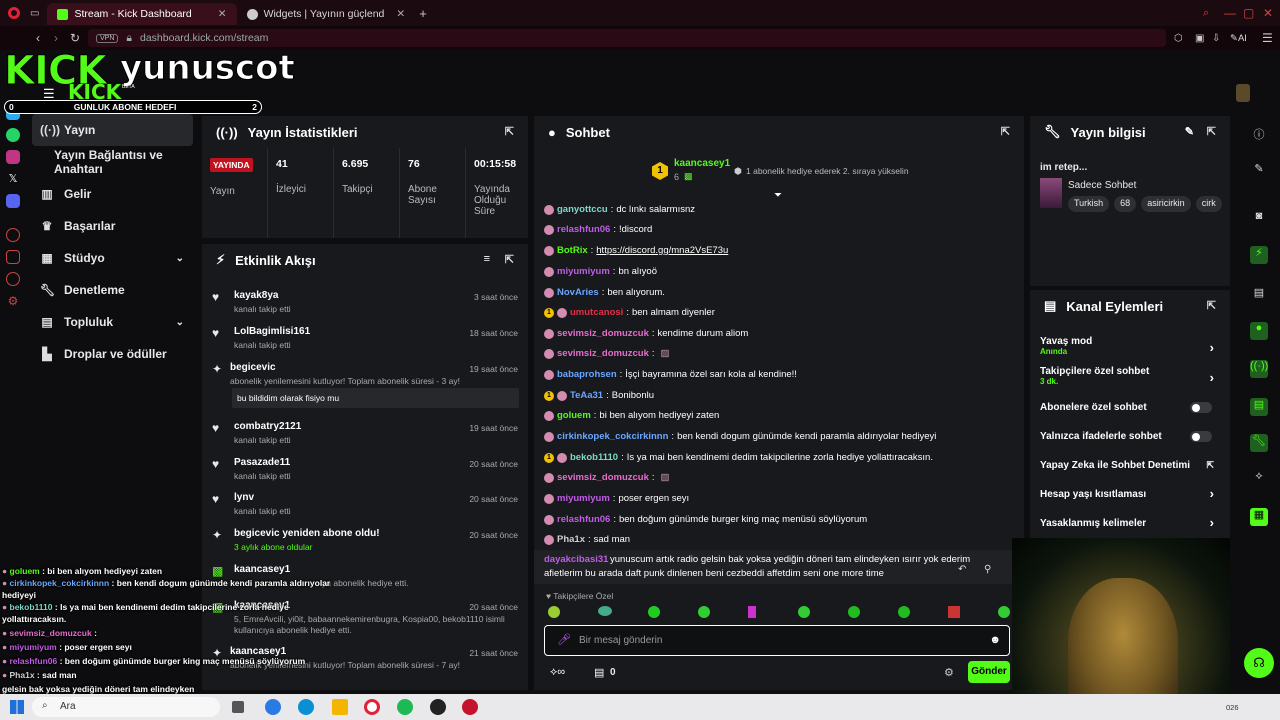  What do you see at coordinates (1206, 13) in the screenshot?
I see `search-icon: ⌕` at bounding box center [1206, 13].